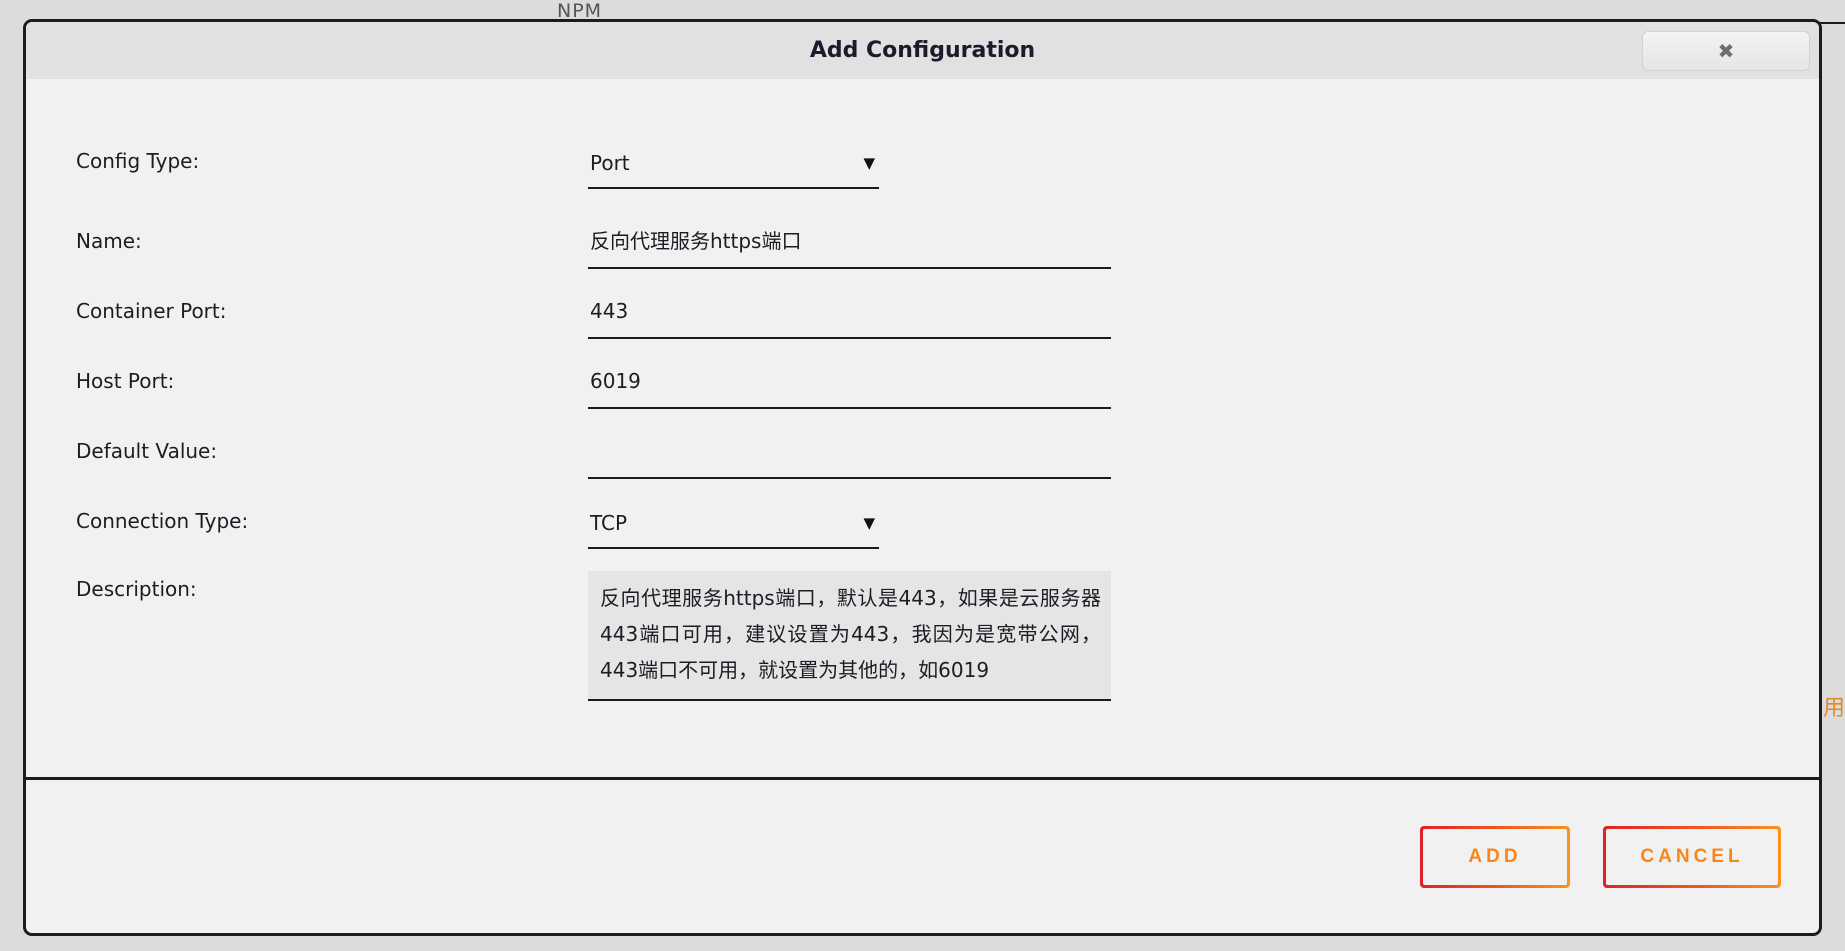  I want to click on form-row-name: Name: 反向代理服务https端口, so click(922, 253).